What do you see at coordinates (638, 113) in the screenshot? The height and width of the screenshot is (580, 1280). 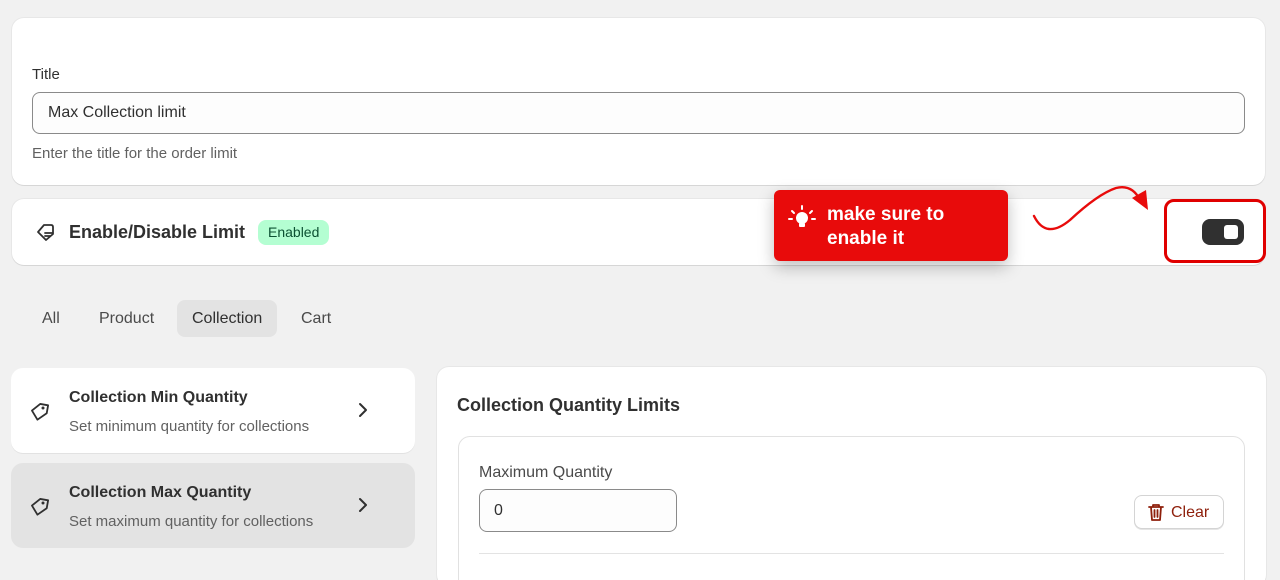 I see `title-input` at bounding box center [638, 113].